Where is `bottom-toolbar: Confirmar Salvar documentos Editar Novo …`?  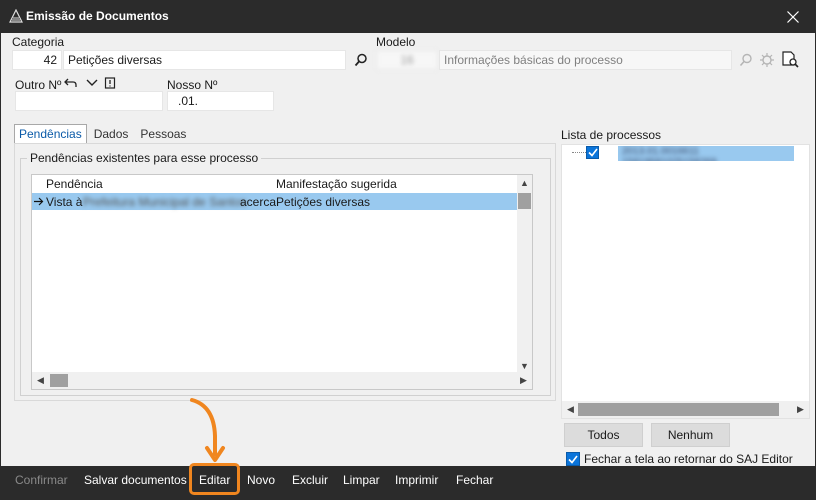
bottom-toolbar: Confirmar Salvar documentos Editar Novo … is located at coordinates (408, 483).